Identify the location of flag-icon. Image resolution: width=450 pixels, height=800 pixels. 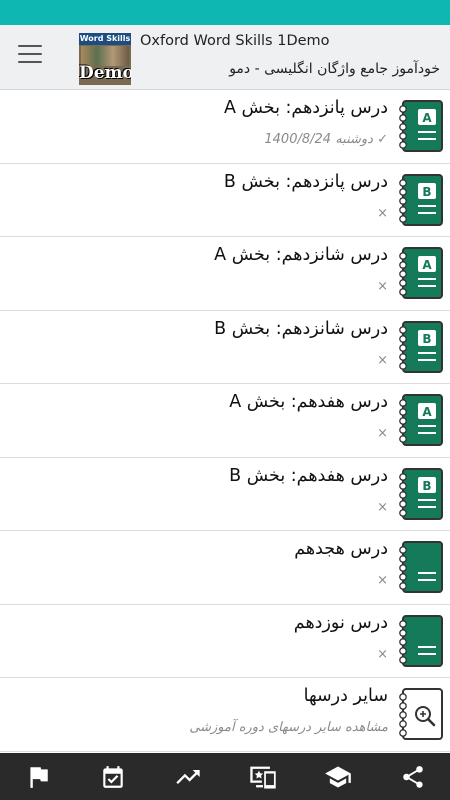
(38, 777).